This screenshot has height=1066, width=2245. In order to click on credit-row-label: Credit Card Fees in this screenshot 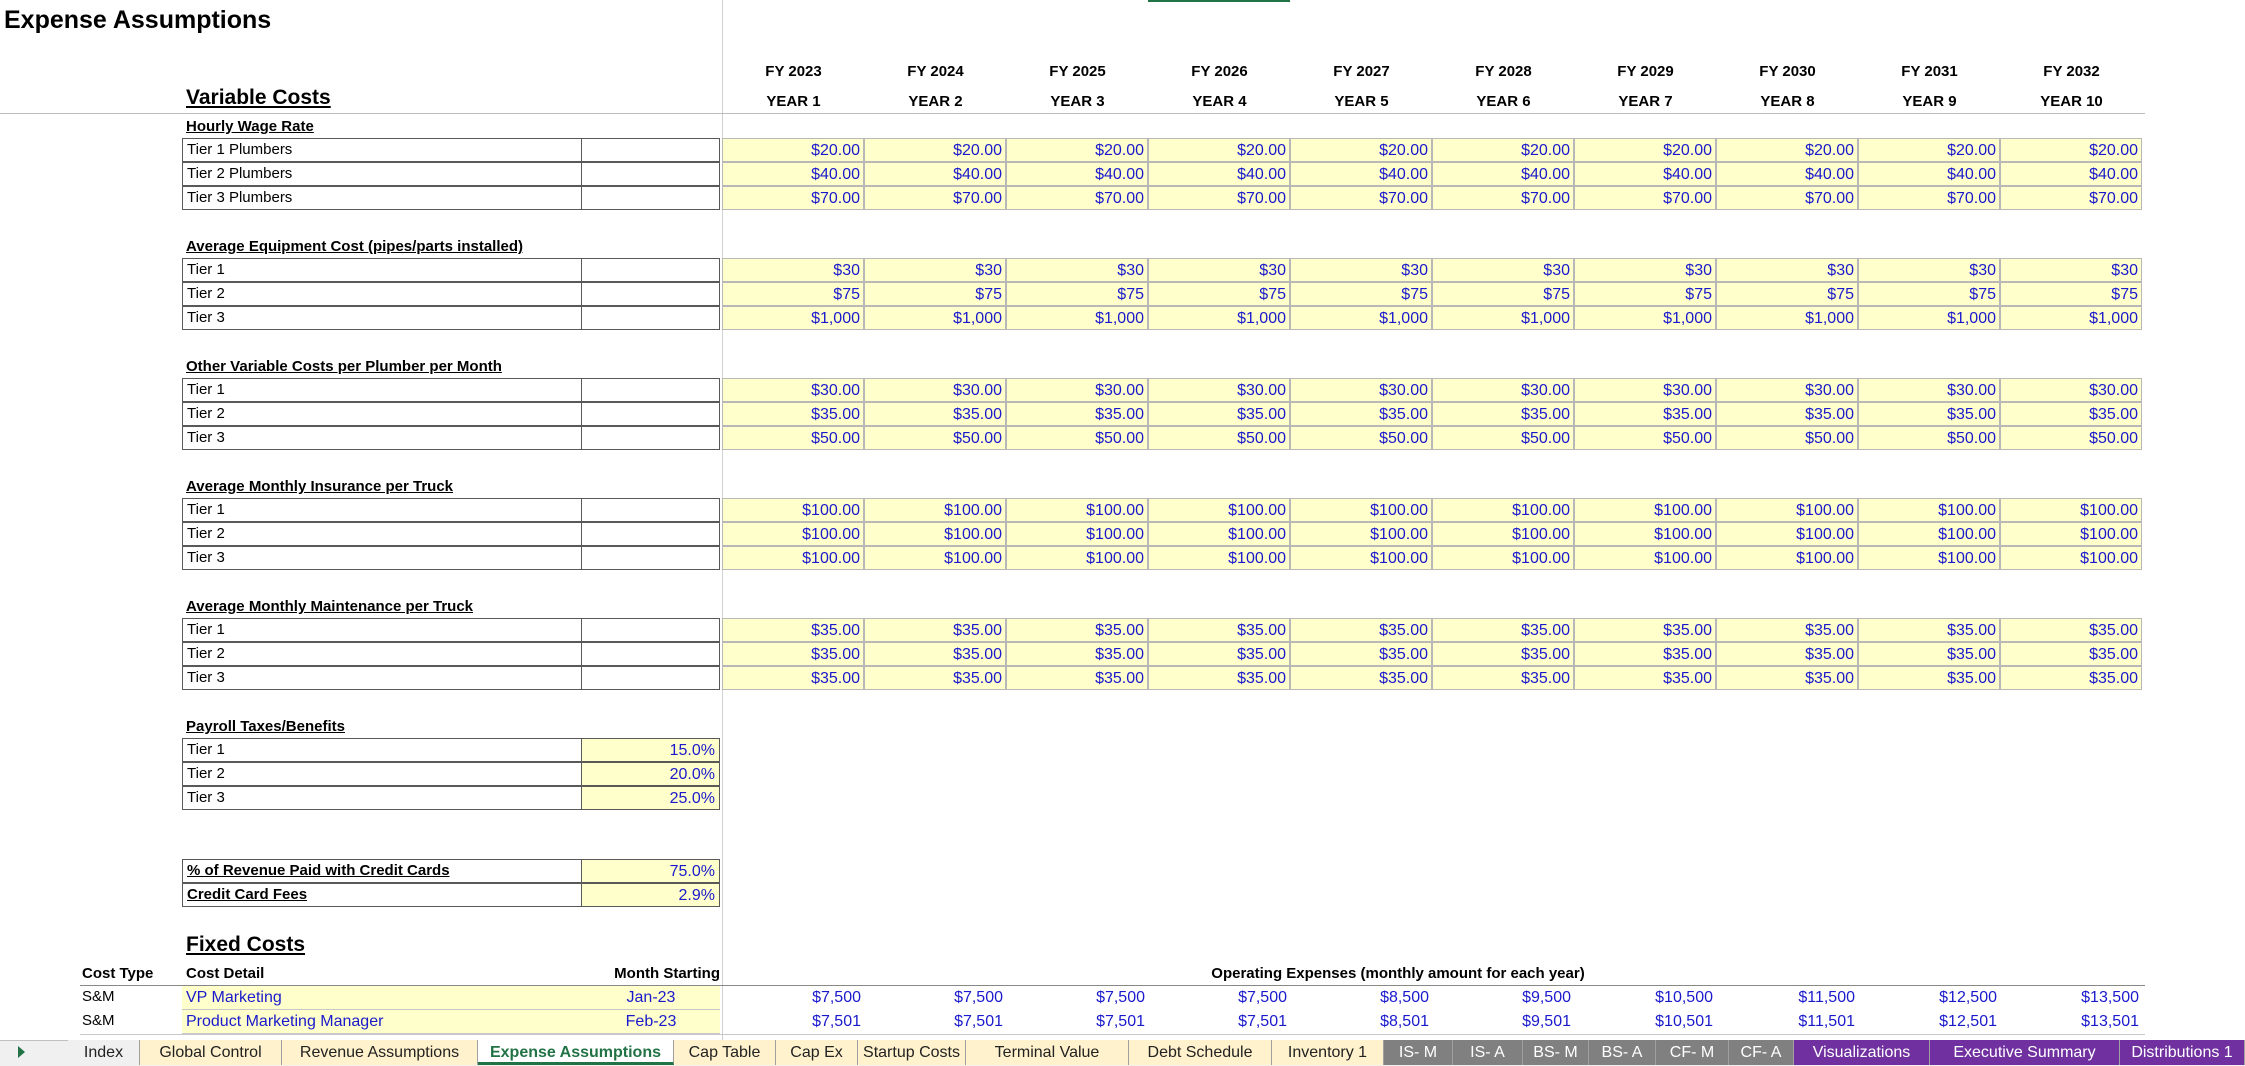, I will do `click(382, 895)`.